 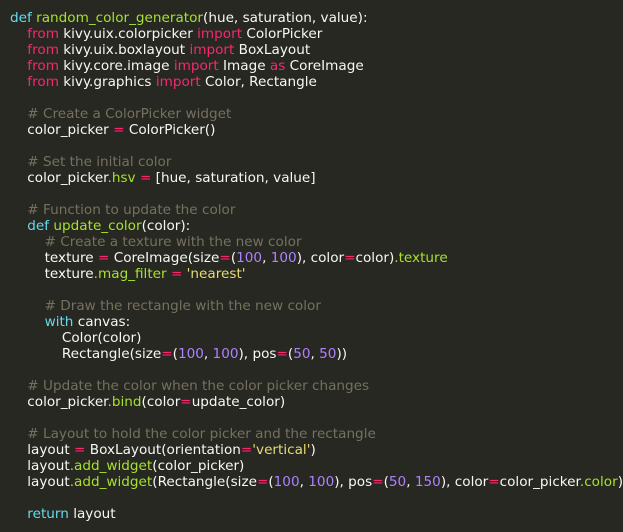 I want to click on code-token-string: 'nearest', so click(x=216, y=274).